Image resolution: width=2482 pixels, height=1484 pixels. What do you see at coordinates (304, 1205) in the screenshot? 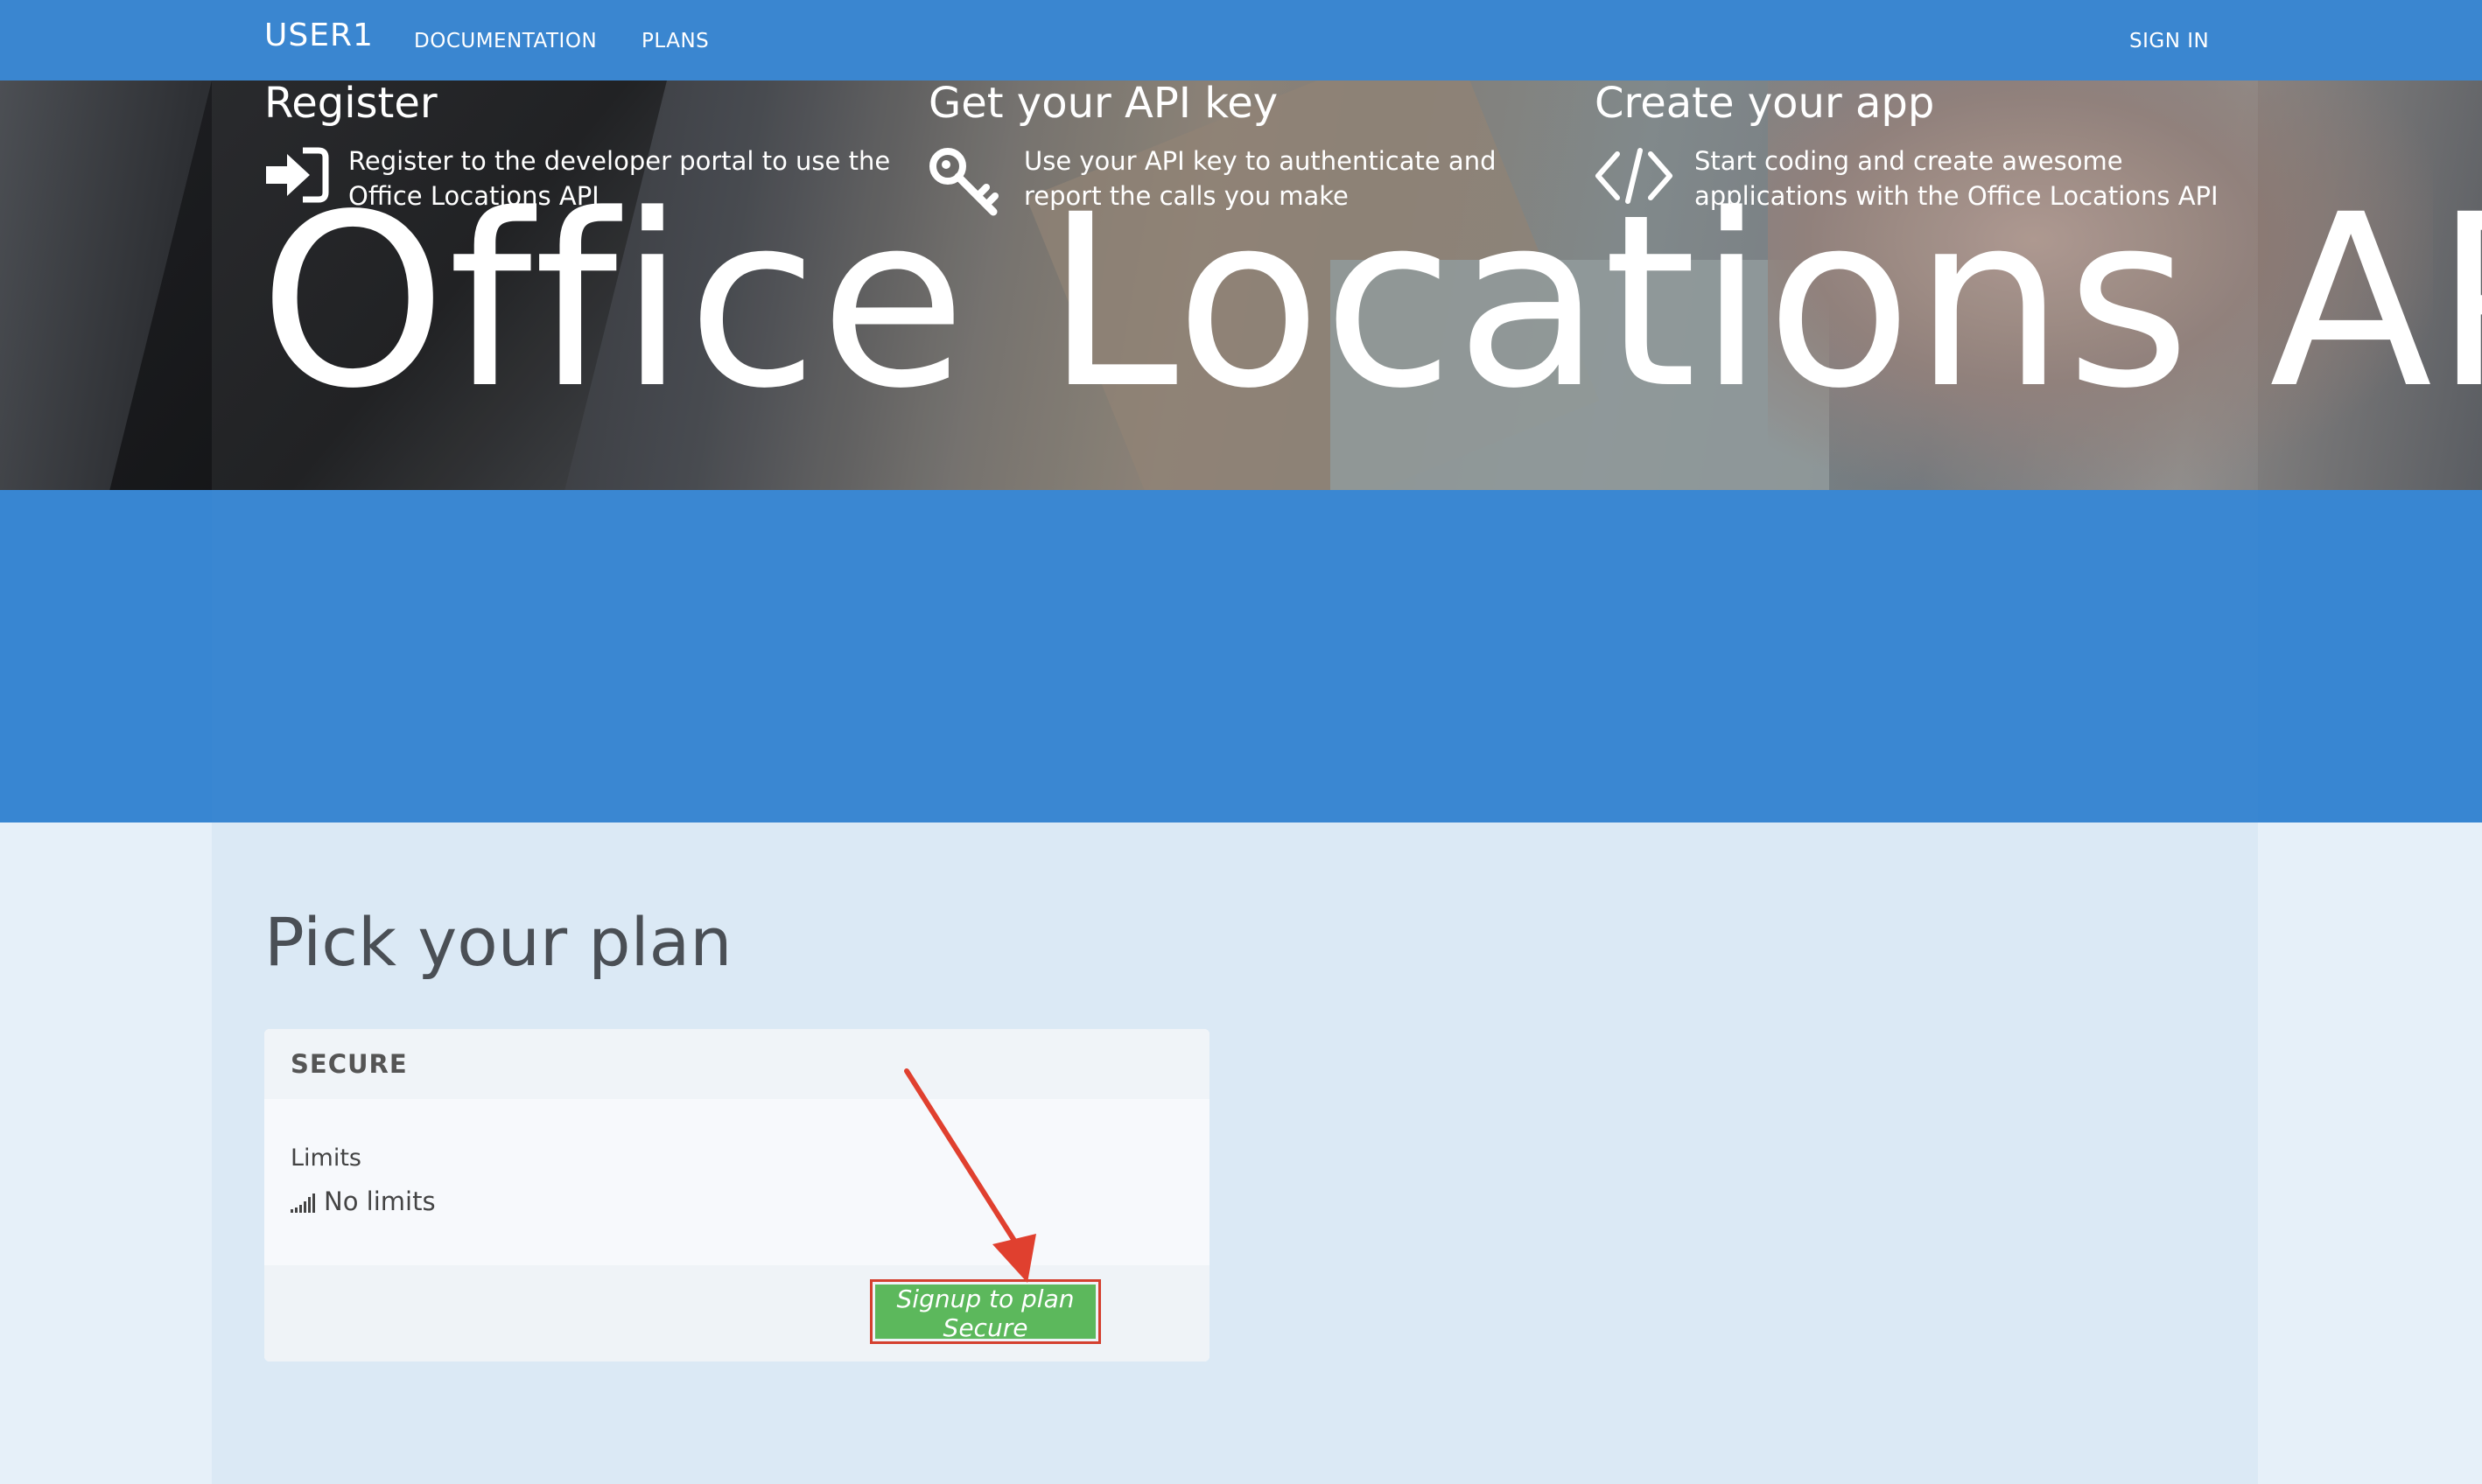
I see `signal-bars-icon` at bounding box center [304, 1205].